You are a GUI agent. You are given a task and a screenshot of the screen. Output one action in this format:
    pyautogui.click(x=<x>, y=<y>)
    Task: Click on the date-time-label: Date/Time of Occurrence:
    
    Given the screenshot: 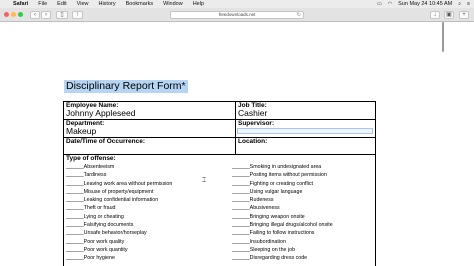 What is the action you would take?
    pyautogui.click(x=105, y=141)
    